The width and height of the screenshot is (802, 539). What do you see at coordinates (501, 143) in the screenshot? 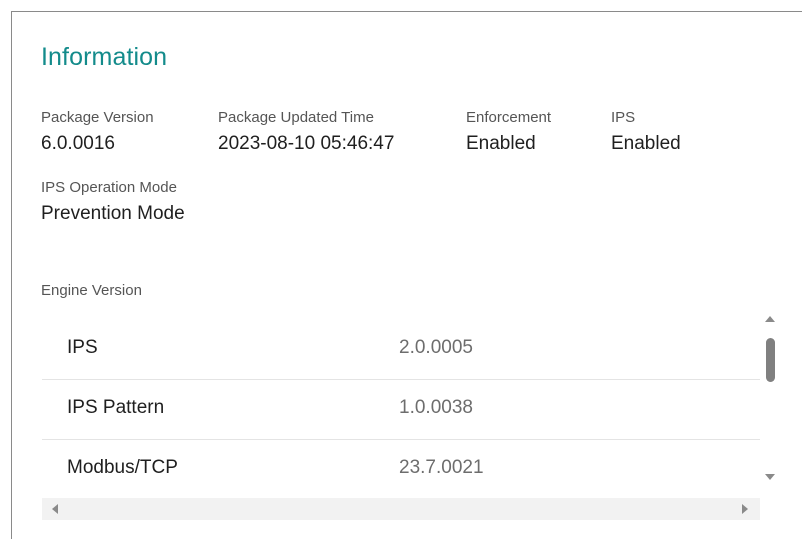
I see `enforcement-value: Enabled` at bounding box center [501, 143].